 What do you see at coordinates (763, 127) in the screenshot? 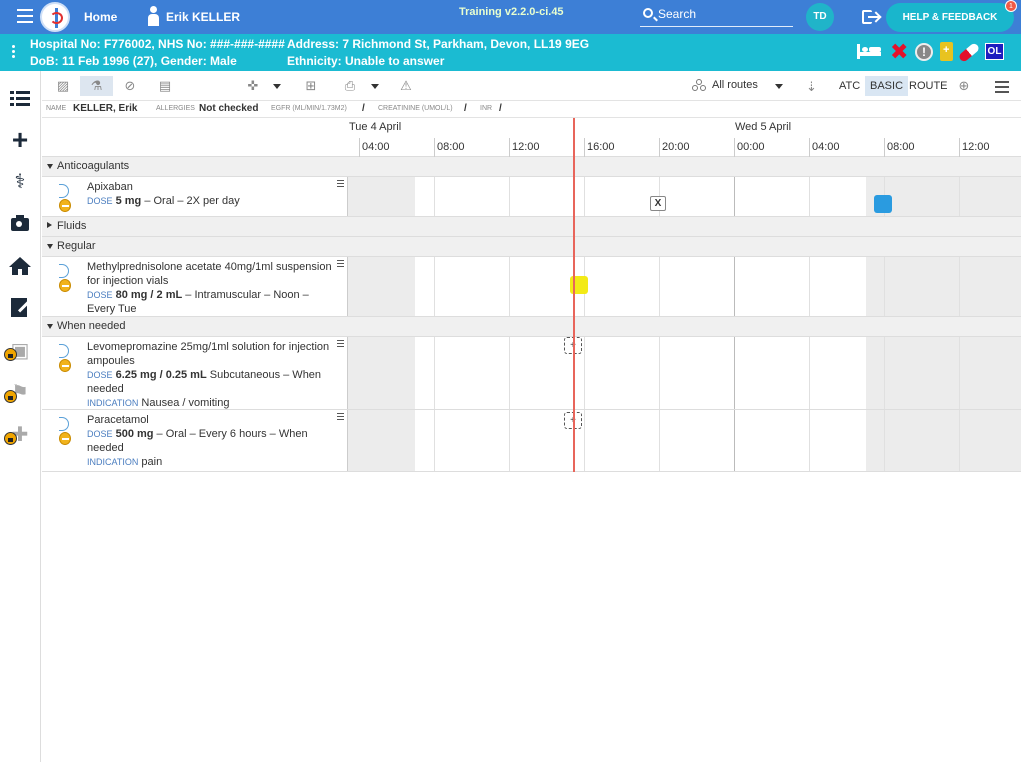
I see `day-label: Wed 5 April` at bounding box center [763, 127].